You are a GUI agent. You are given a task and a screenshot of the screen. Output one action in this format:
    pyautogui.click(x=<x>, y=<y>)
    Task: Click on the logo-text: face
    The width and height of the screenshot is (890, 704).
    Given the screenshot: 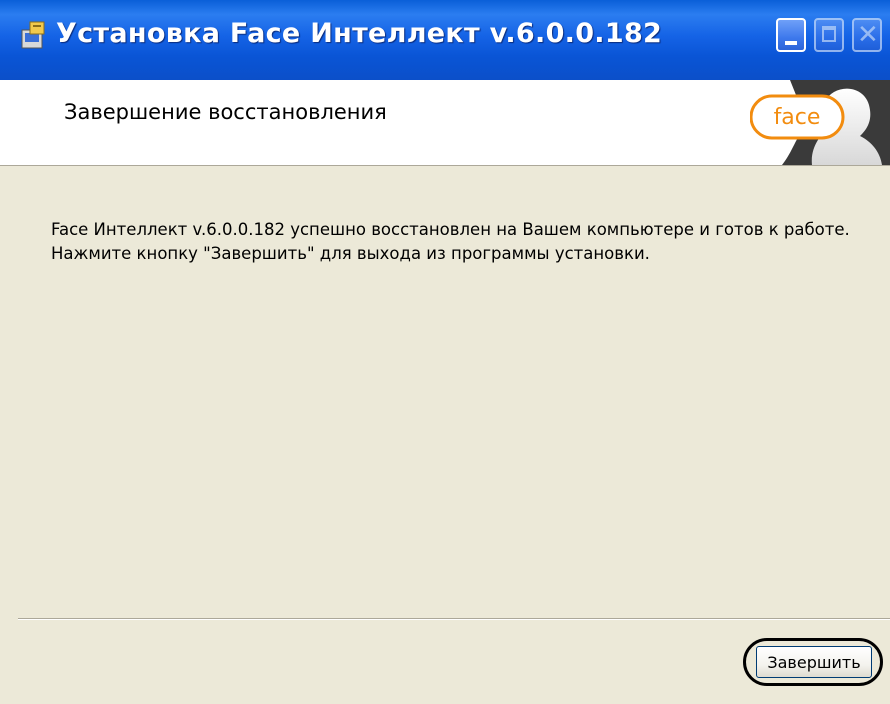 What is the action you would take?
    pyautogui.click(x=797, y=117)
    